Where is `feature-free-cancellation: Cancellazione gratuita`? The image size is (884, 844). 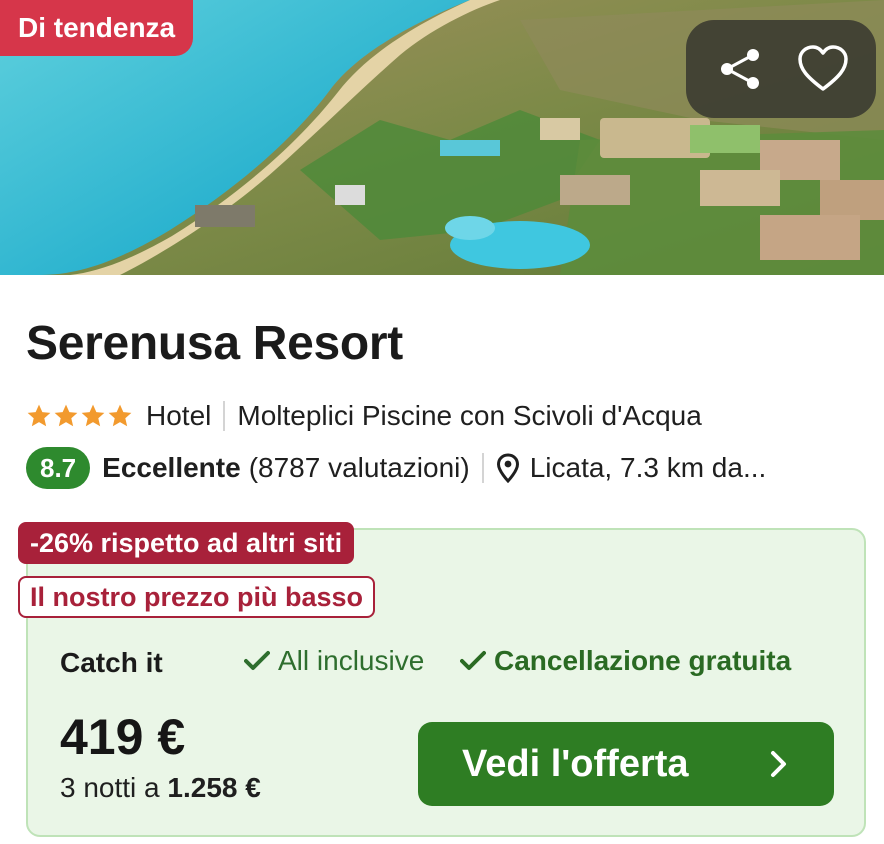
feature-free-cancellation: Cancellazione gratuita is located at coordinates (625, 661).